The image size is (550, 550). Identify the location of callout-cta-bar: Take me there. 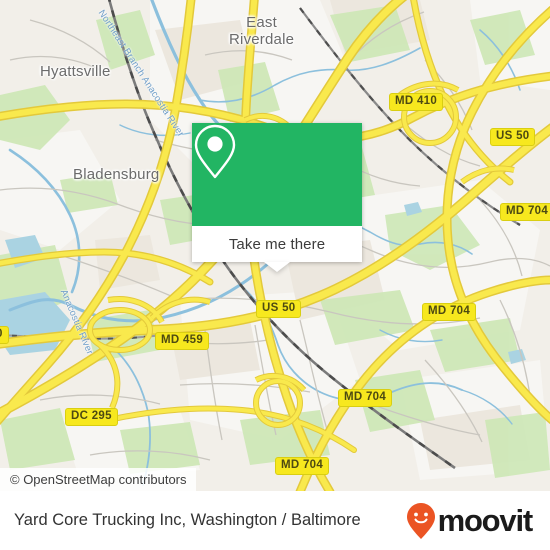
(277, 244).